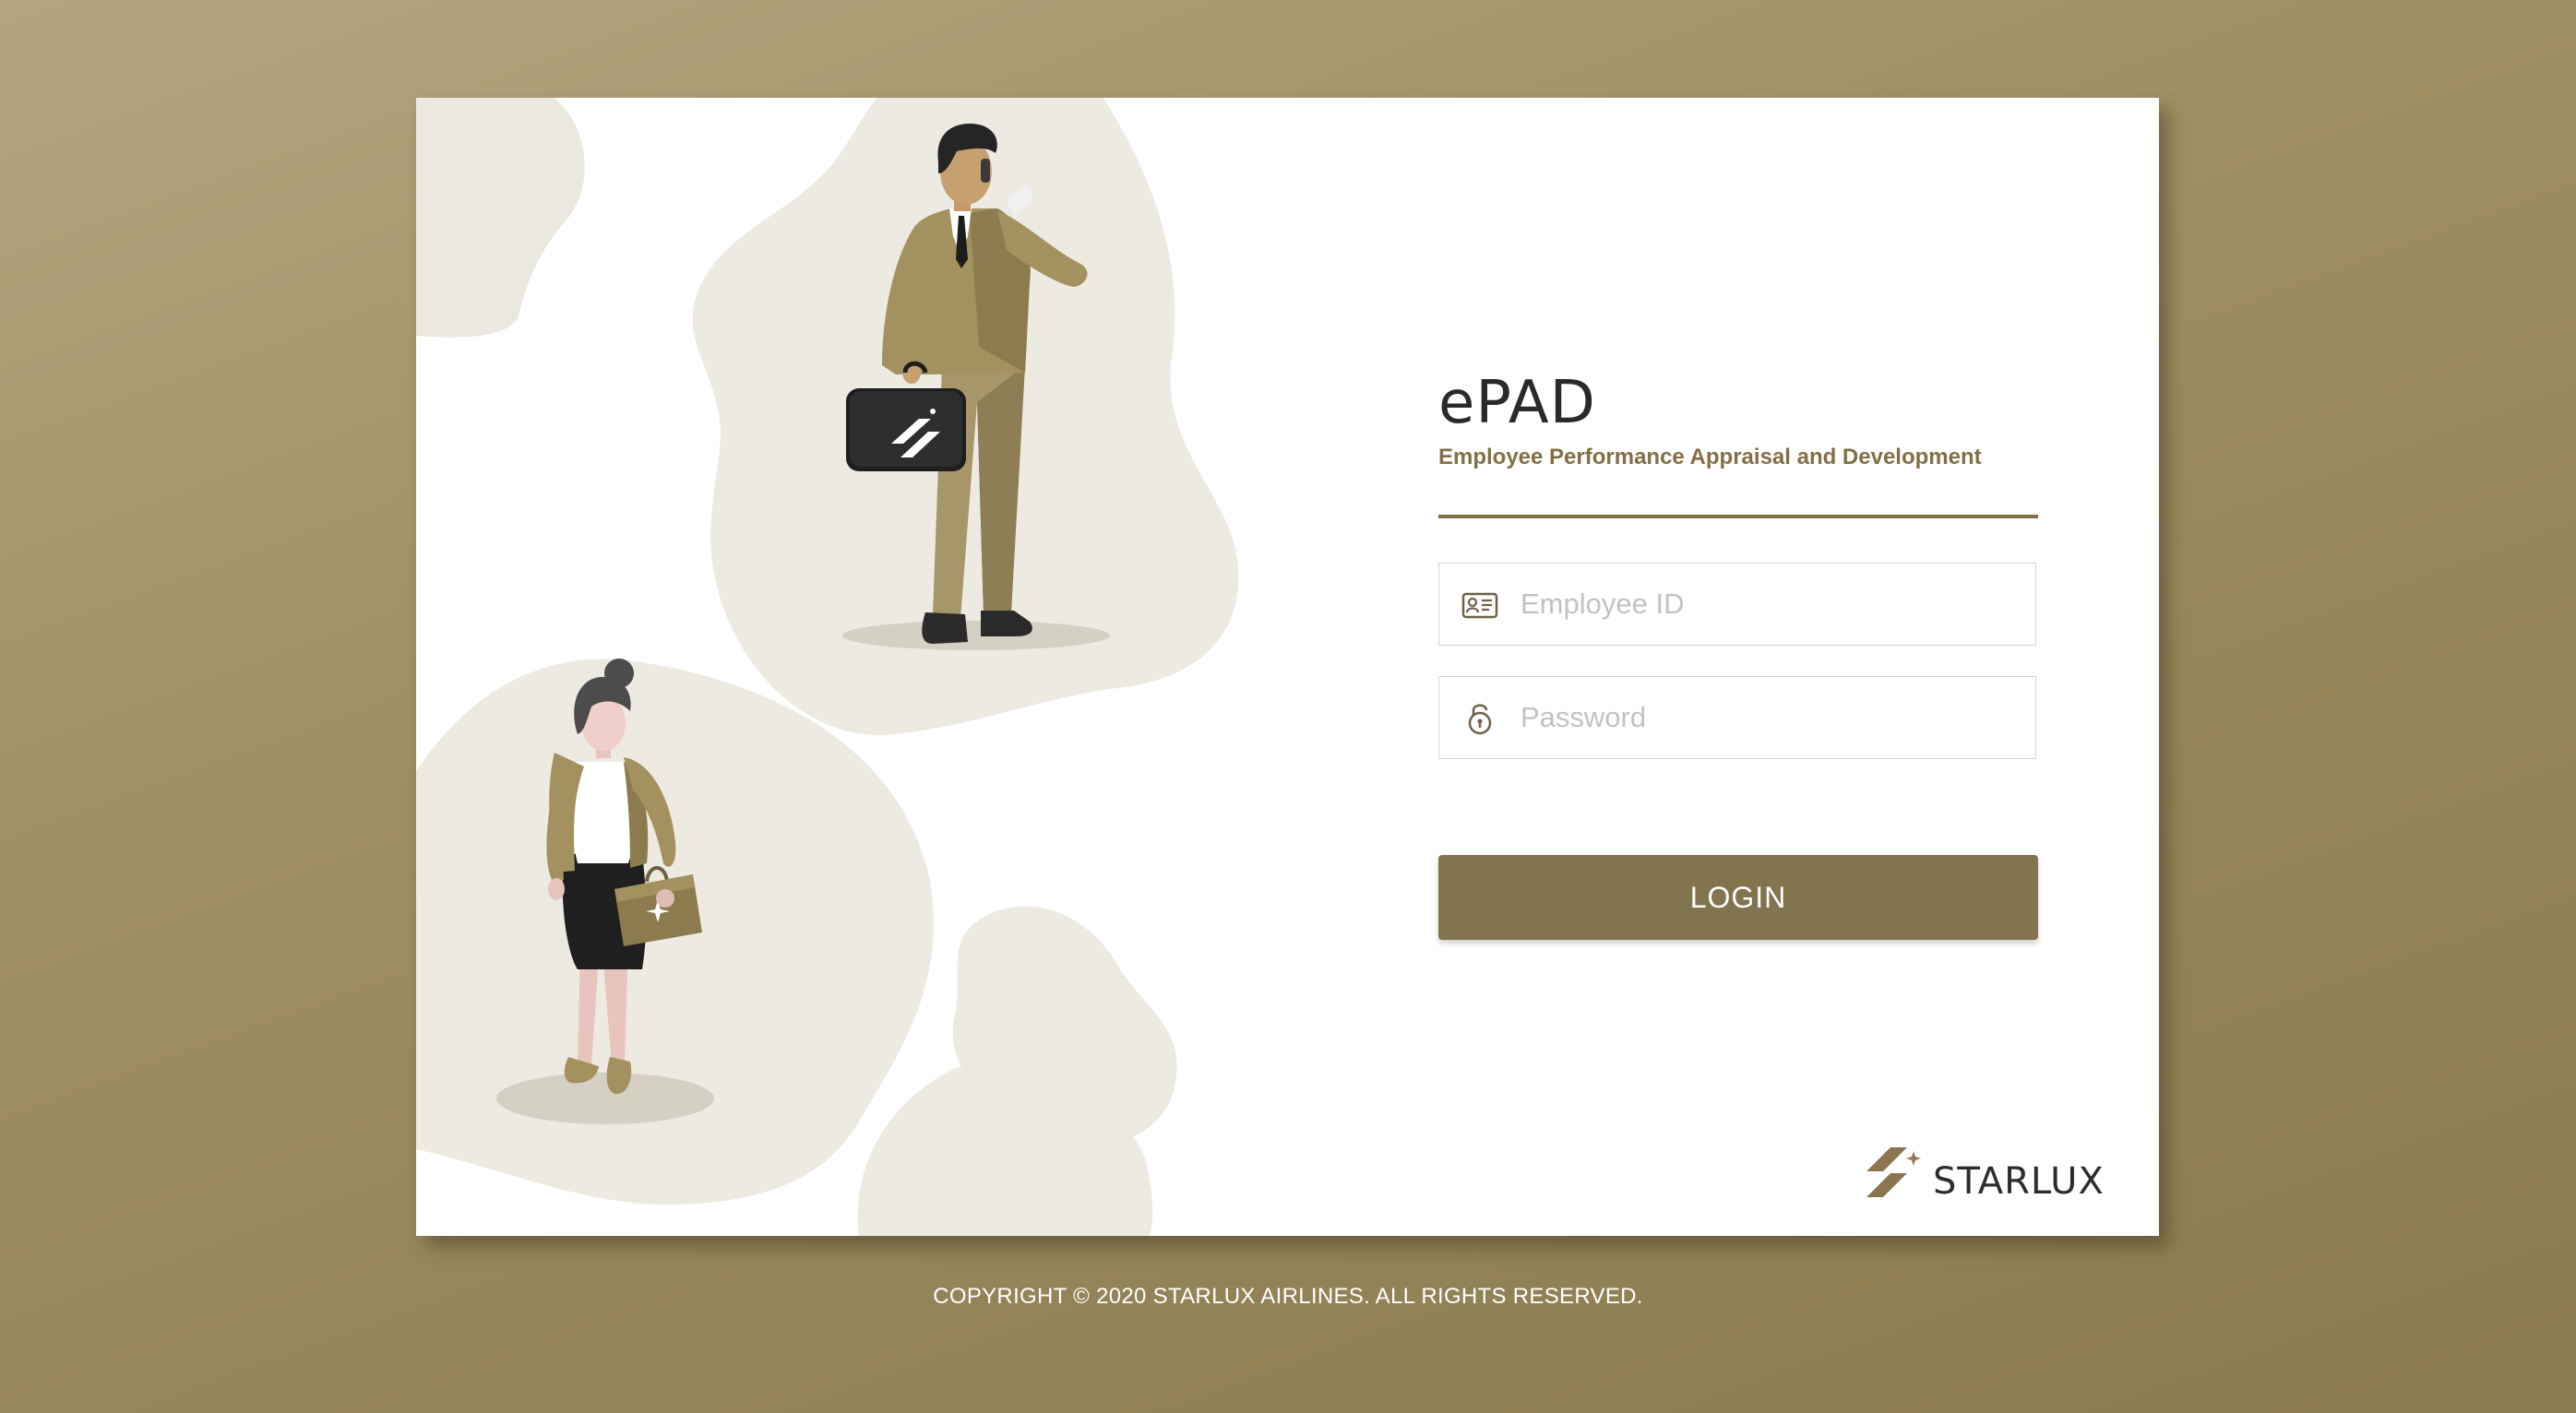 This screenshot has width=2576, height=1413. What do you see at coordinates (1738, 516) in the screenshot?
I see `header-divider` at bounding box center [1738, 516].